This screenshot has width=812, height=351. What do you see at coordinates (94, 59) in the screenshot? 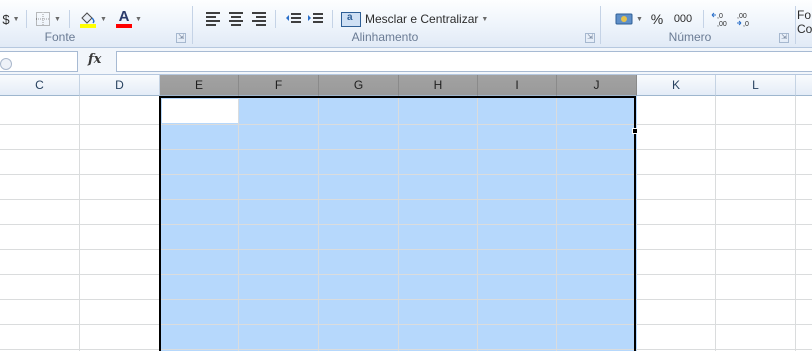
I see `insert-function-button: fx` at bounding box center [94, 59].